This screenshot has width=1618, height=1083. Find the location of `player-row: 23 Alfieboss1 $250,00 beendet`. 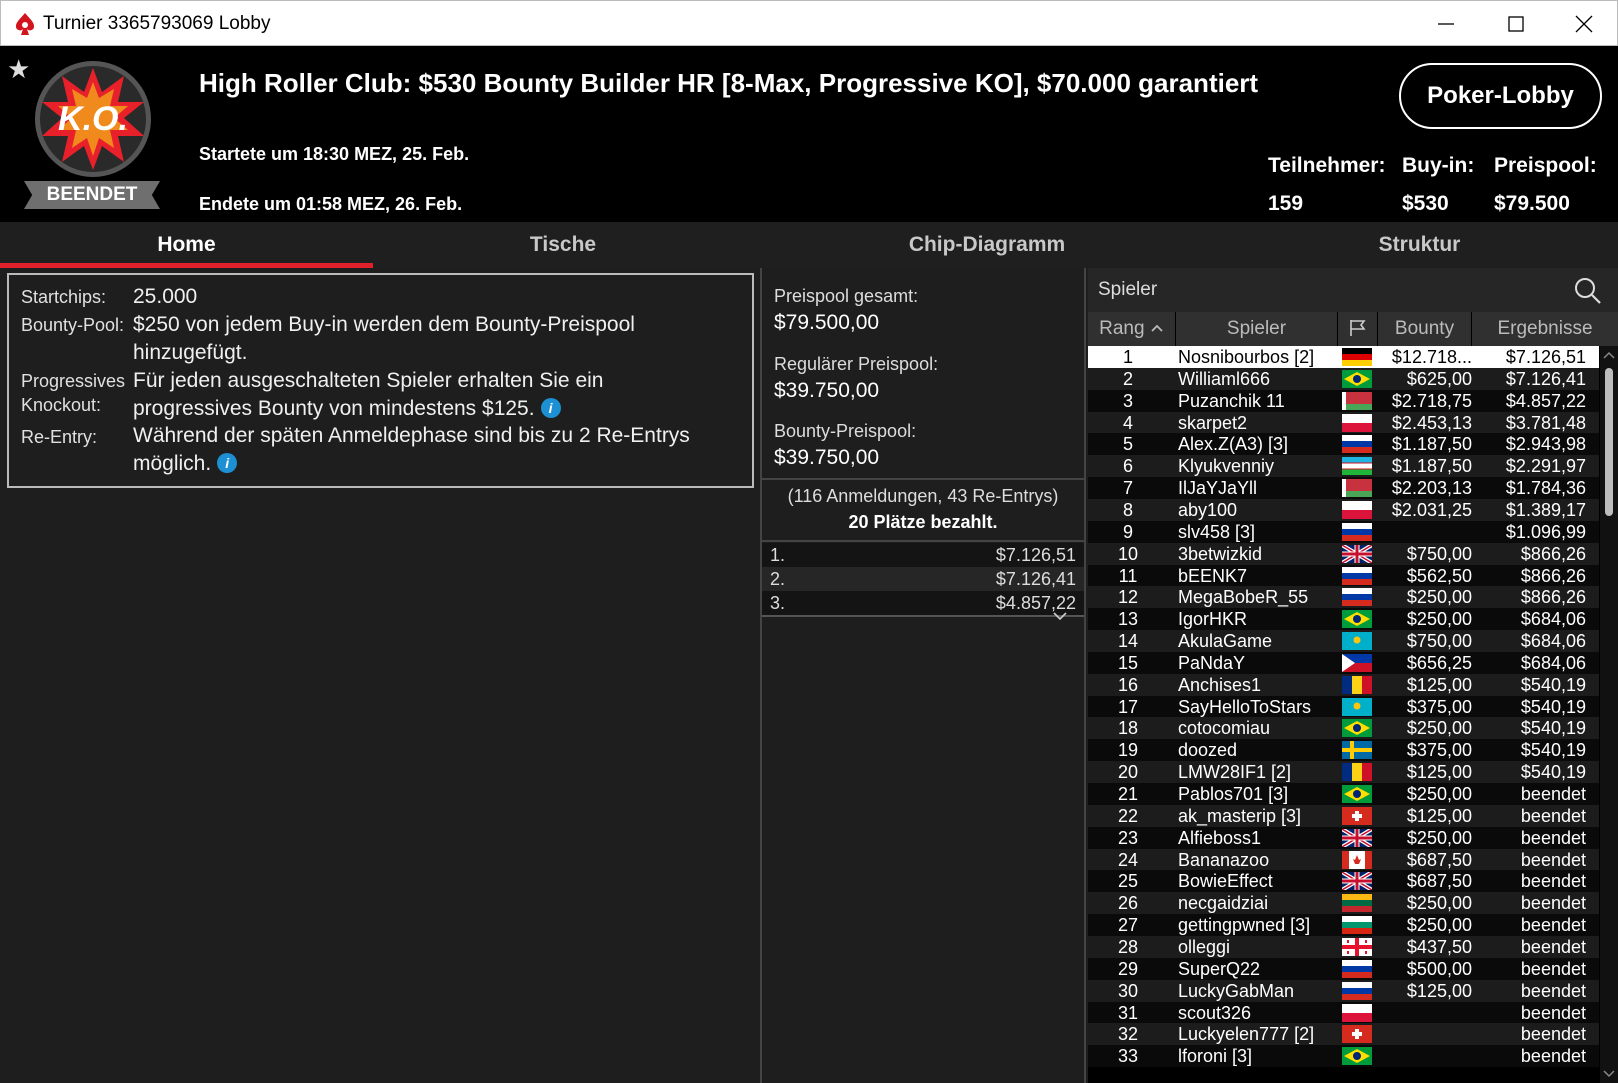

player-row: 23 Alfieboss1 $250,00 beendet is located at coordinates (1343, 837).